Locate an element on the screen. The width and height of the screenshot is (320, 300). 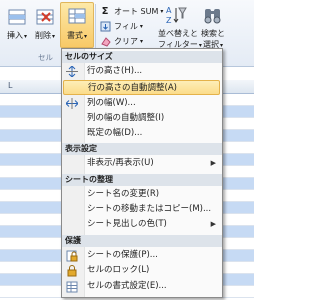
clear-button: クリア ▾ is located at coordinates (121, 41).